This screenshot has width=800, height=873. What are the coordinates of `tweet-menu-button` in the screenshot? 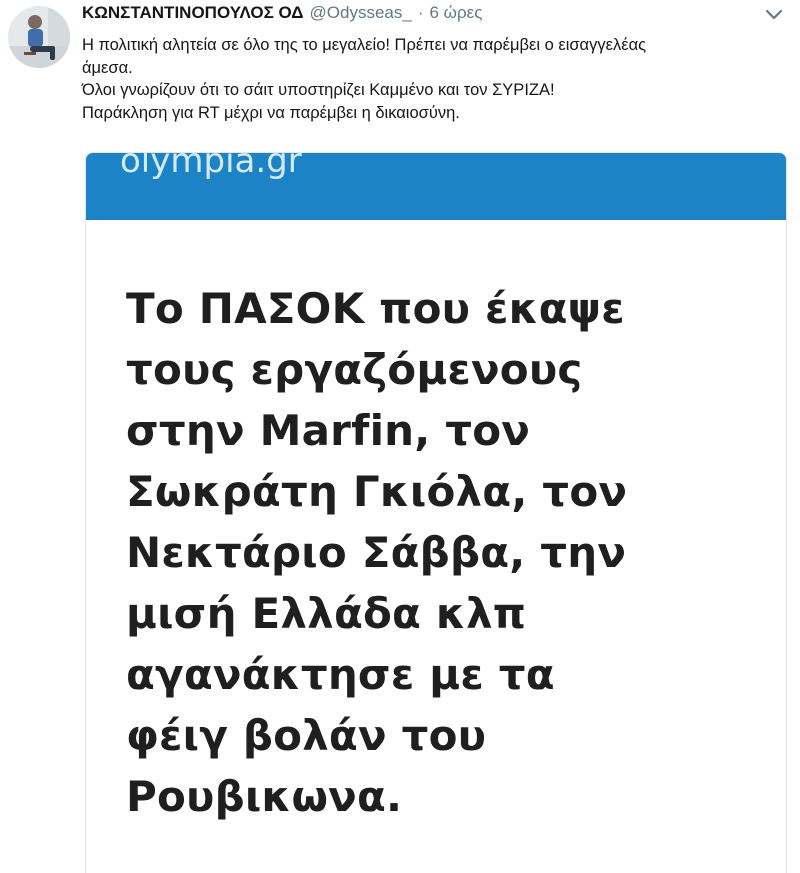 It's located at (774, 15).